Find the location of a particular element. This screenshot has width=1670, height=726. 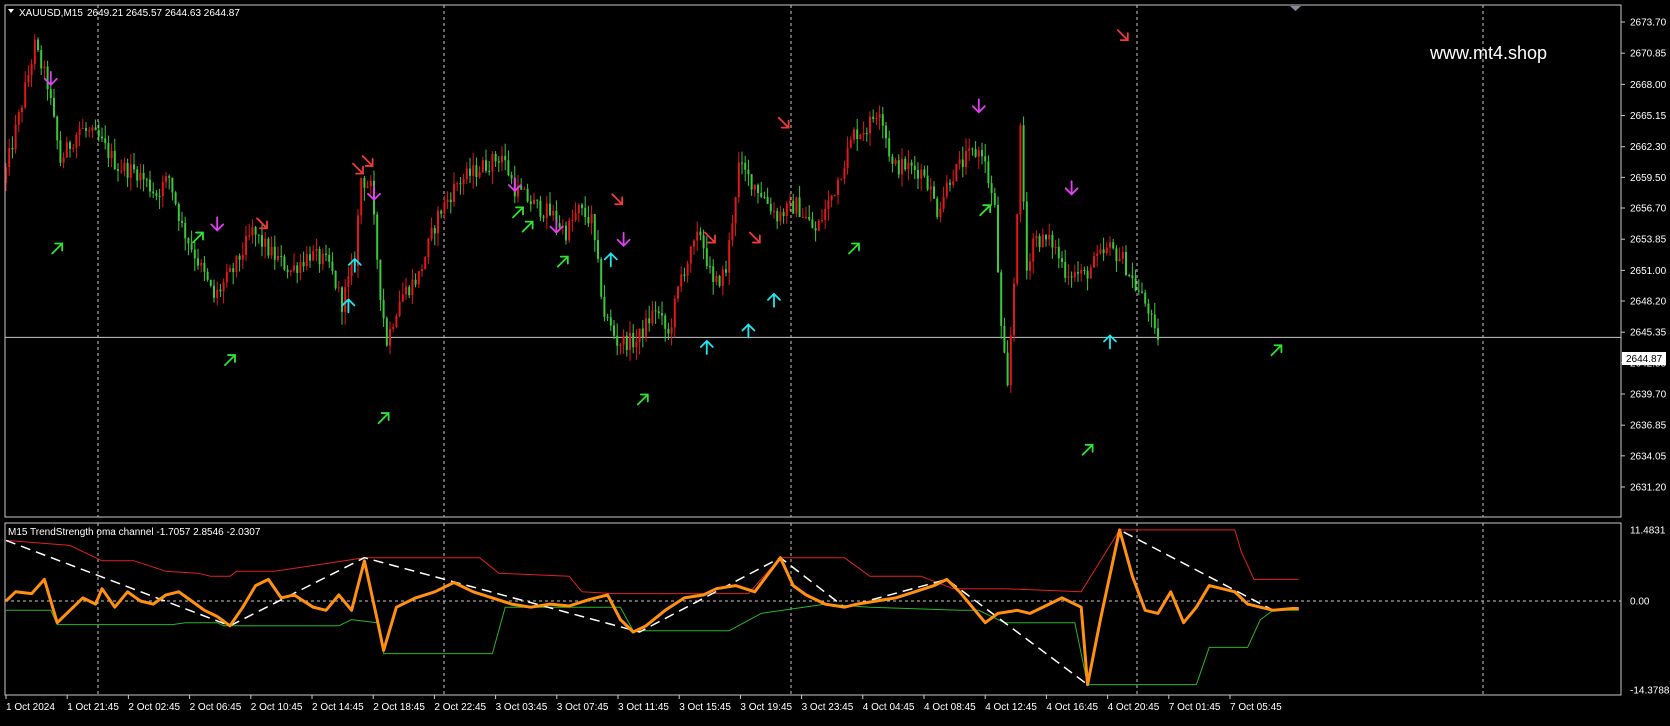

indicator-tick-label: 11.4831 is located at coordinates (1648, 531).